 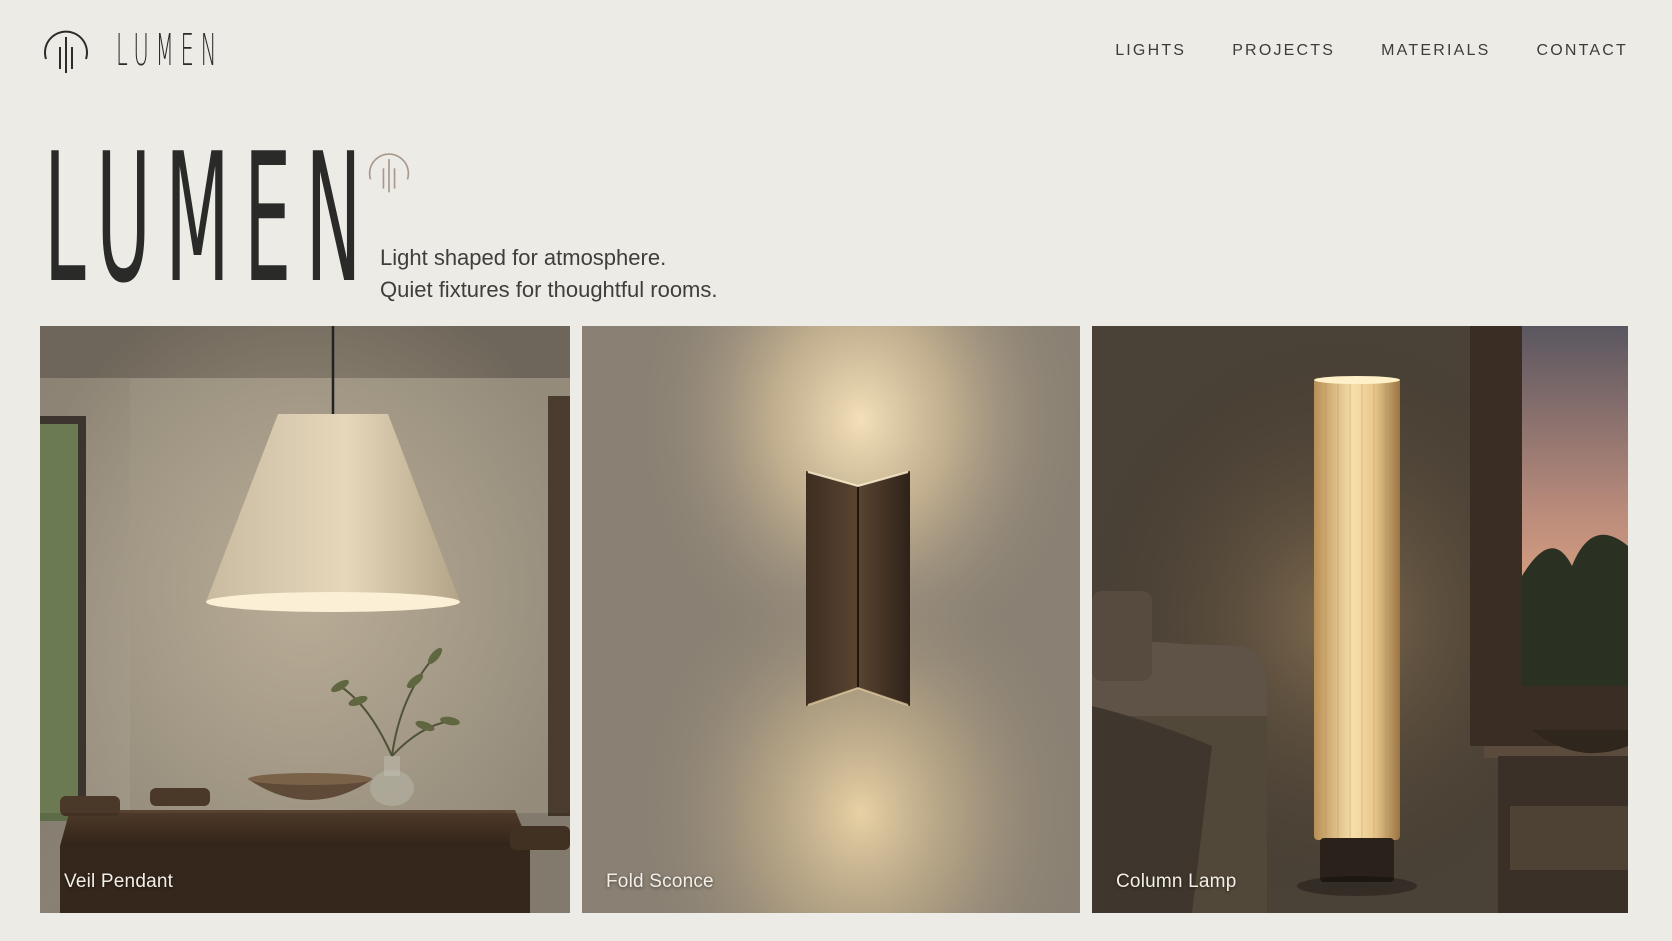 What do you see at coordinates (1371, 51) in the screenshot?
I see `main-nav: LIGHTS PROJECTS MATERIALS CONTACT` at bounding box center [1371, 51].